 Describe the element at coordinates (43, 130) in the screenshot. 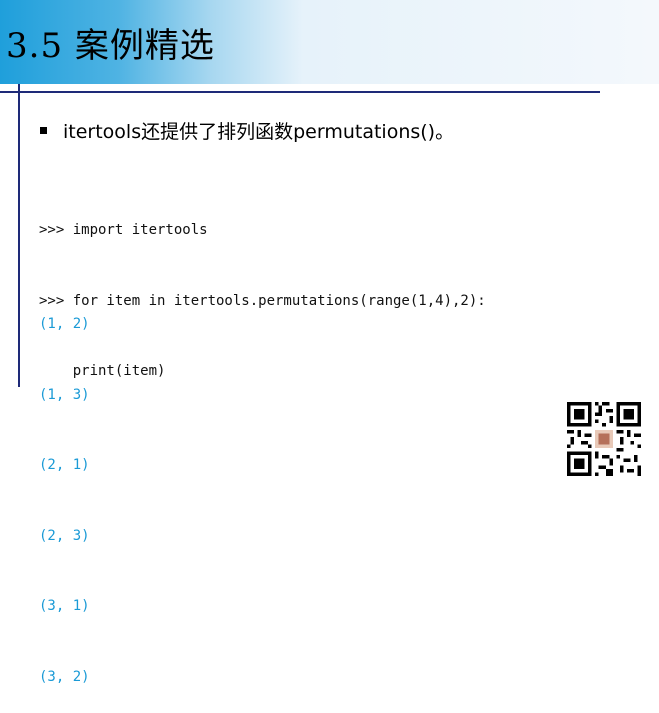

I see `bullet-marker-icon` at that location.